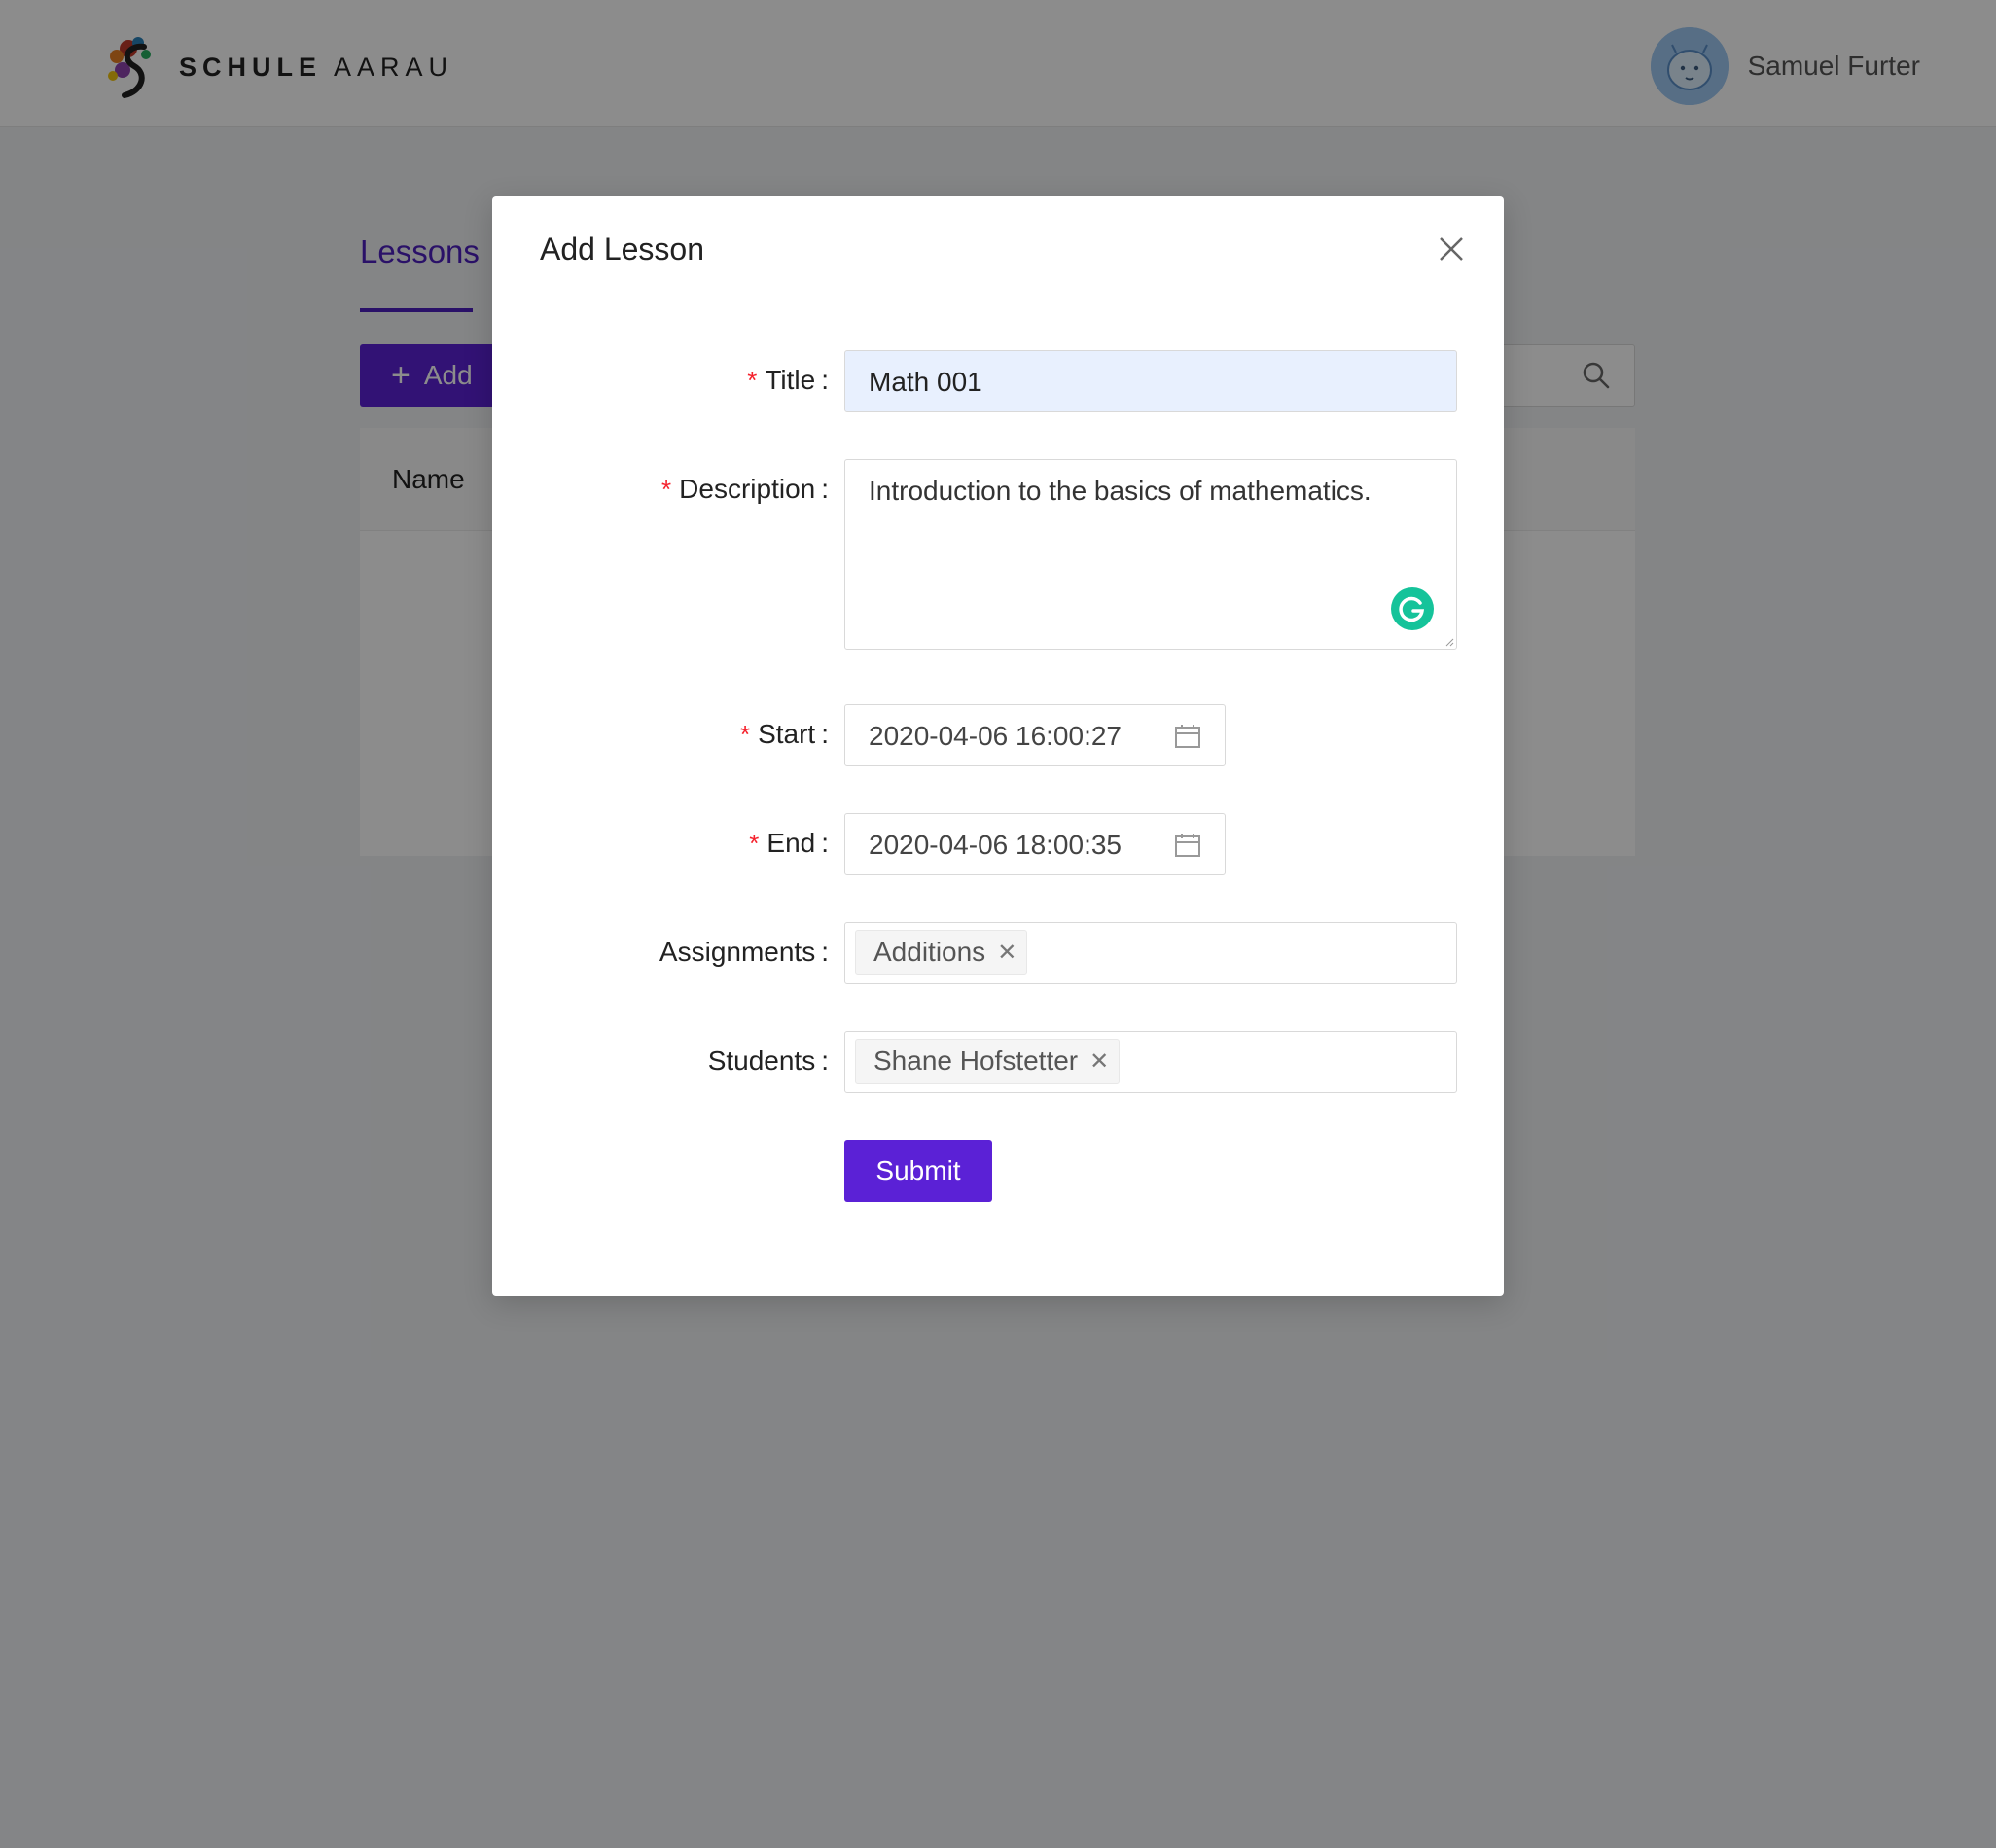  Describe the element at coordinates (789, 843) in the screenshot. I see `end-label: * End:` at that location.